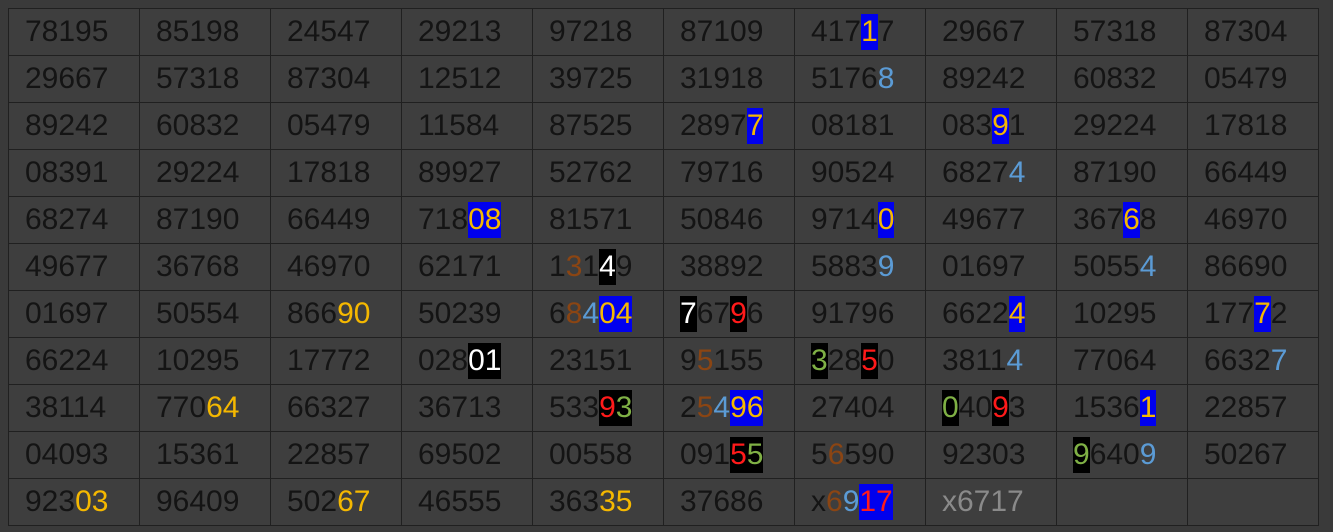 The width and height of the screenshot is (1333, 532). Describe the element at coordinates (991, 408) in the screenshot. I see `grid-cell: 04093` at that location.